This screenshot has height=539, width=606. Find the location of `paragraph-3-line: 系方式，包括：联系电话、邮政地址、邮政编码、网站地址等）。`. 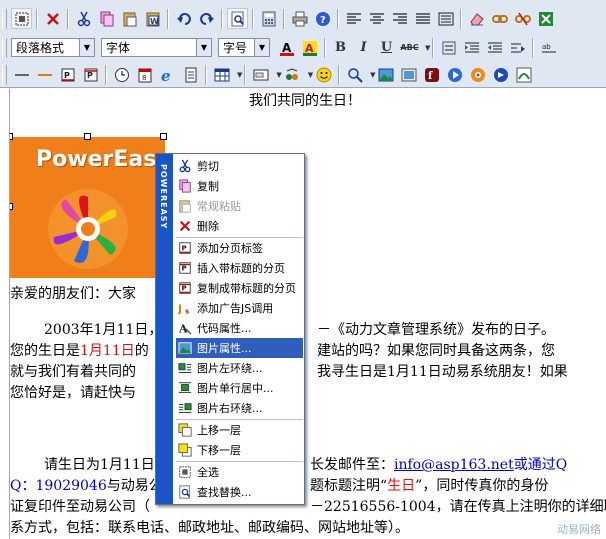

paragraph-3-line: 系方式，包括：联系电话、邮政地址、邮政编码、网站地址等）。 is located at coordinates (209, 528).